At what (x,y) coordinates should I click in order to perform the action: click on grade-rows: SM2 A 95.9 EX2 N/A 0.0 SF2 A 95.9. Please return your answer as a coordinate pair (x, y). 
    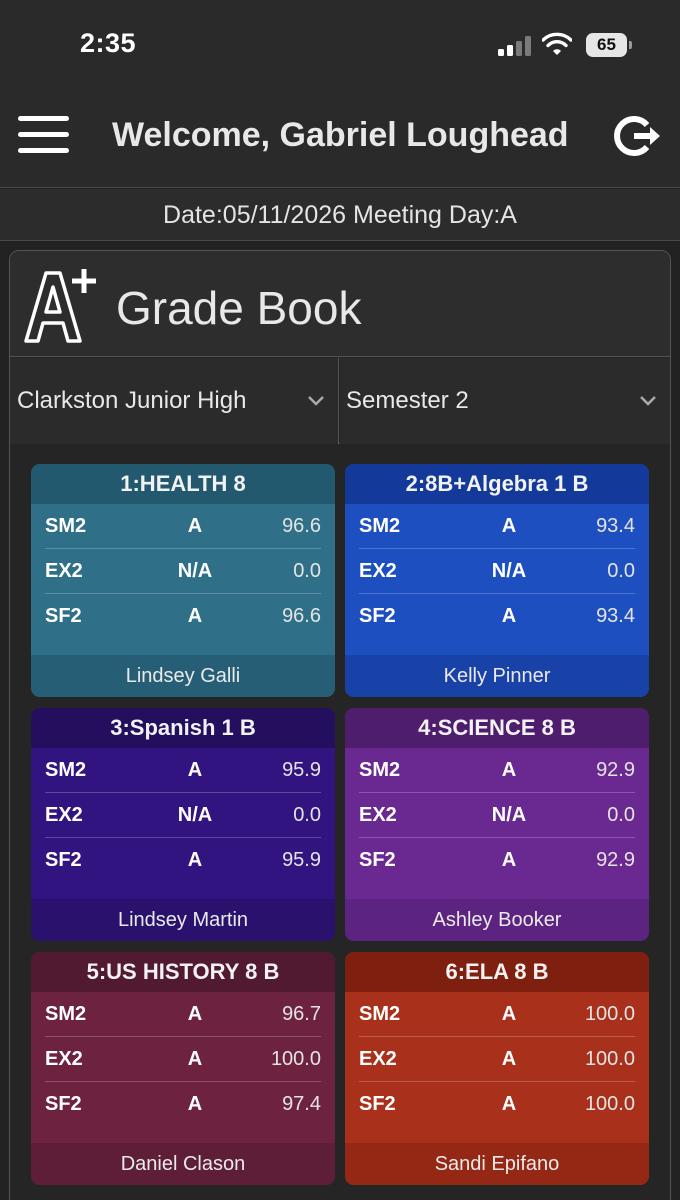
    Looking at the image, I should click on (183, 815).